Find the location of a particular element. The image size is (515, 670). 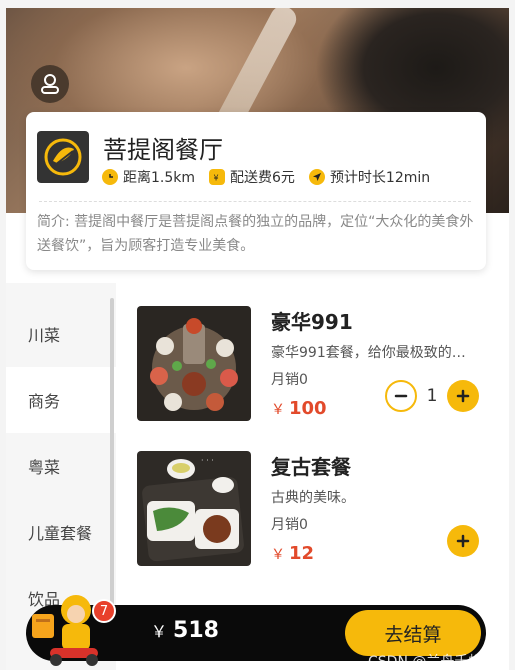

quantity-stepper: 1 is located at coordinates (432, 396).